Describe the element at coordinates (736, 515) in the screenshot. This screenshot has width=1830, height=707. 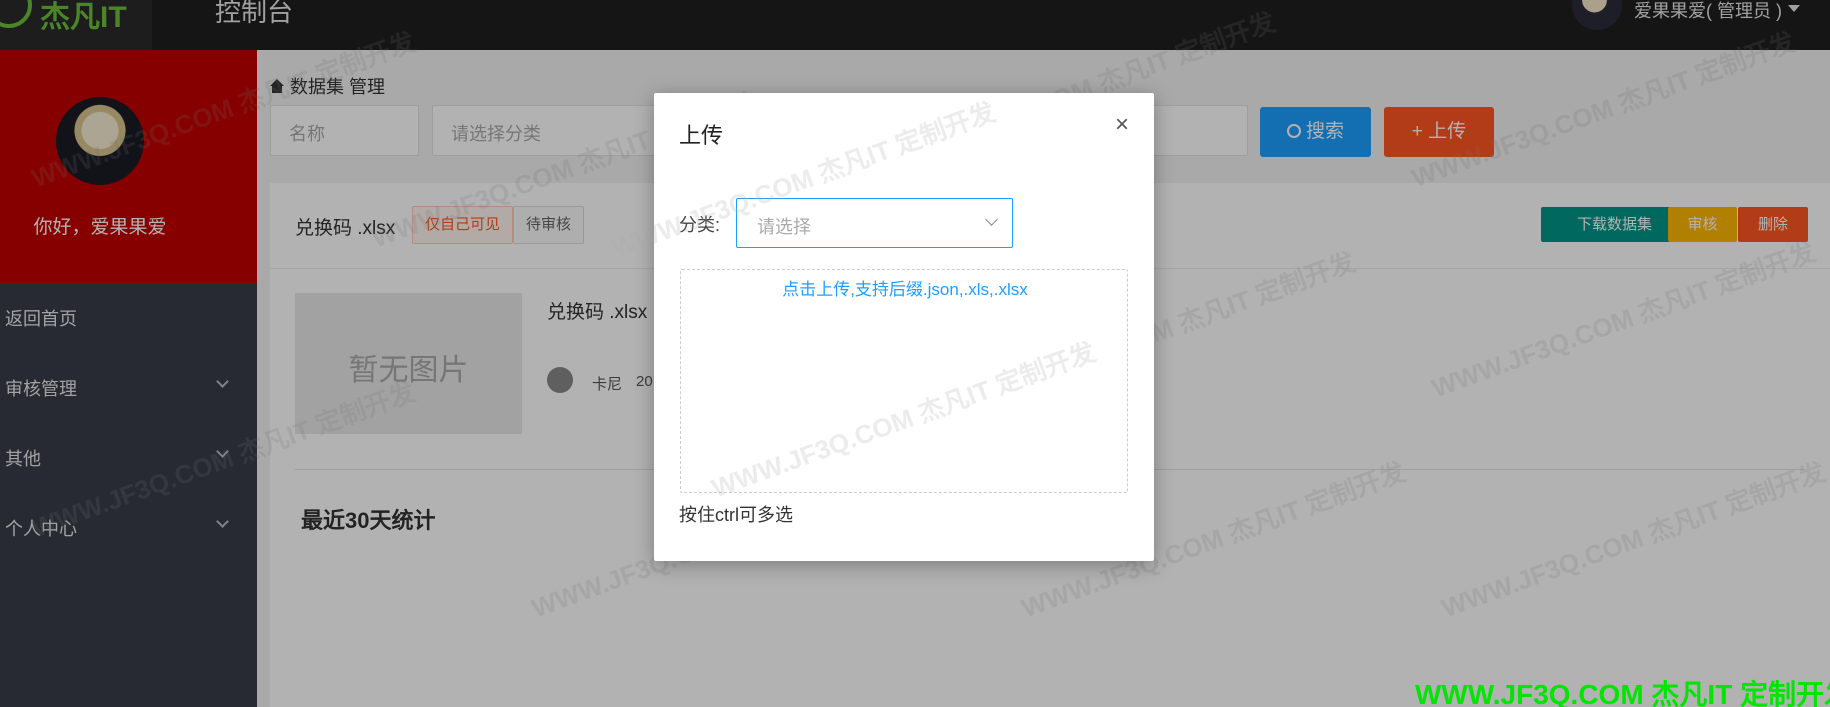
I see `multi-select-hint: 按住ctrl可多选` at that location.